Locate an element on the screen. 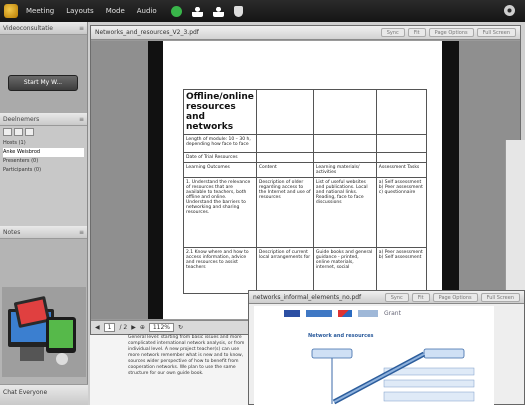 The height and width of the screenshot is (405, 525). doc-title-cell: Offline/online resources and networks is located at coordinates (220, 112).